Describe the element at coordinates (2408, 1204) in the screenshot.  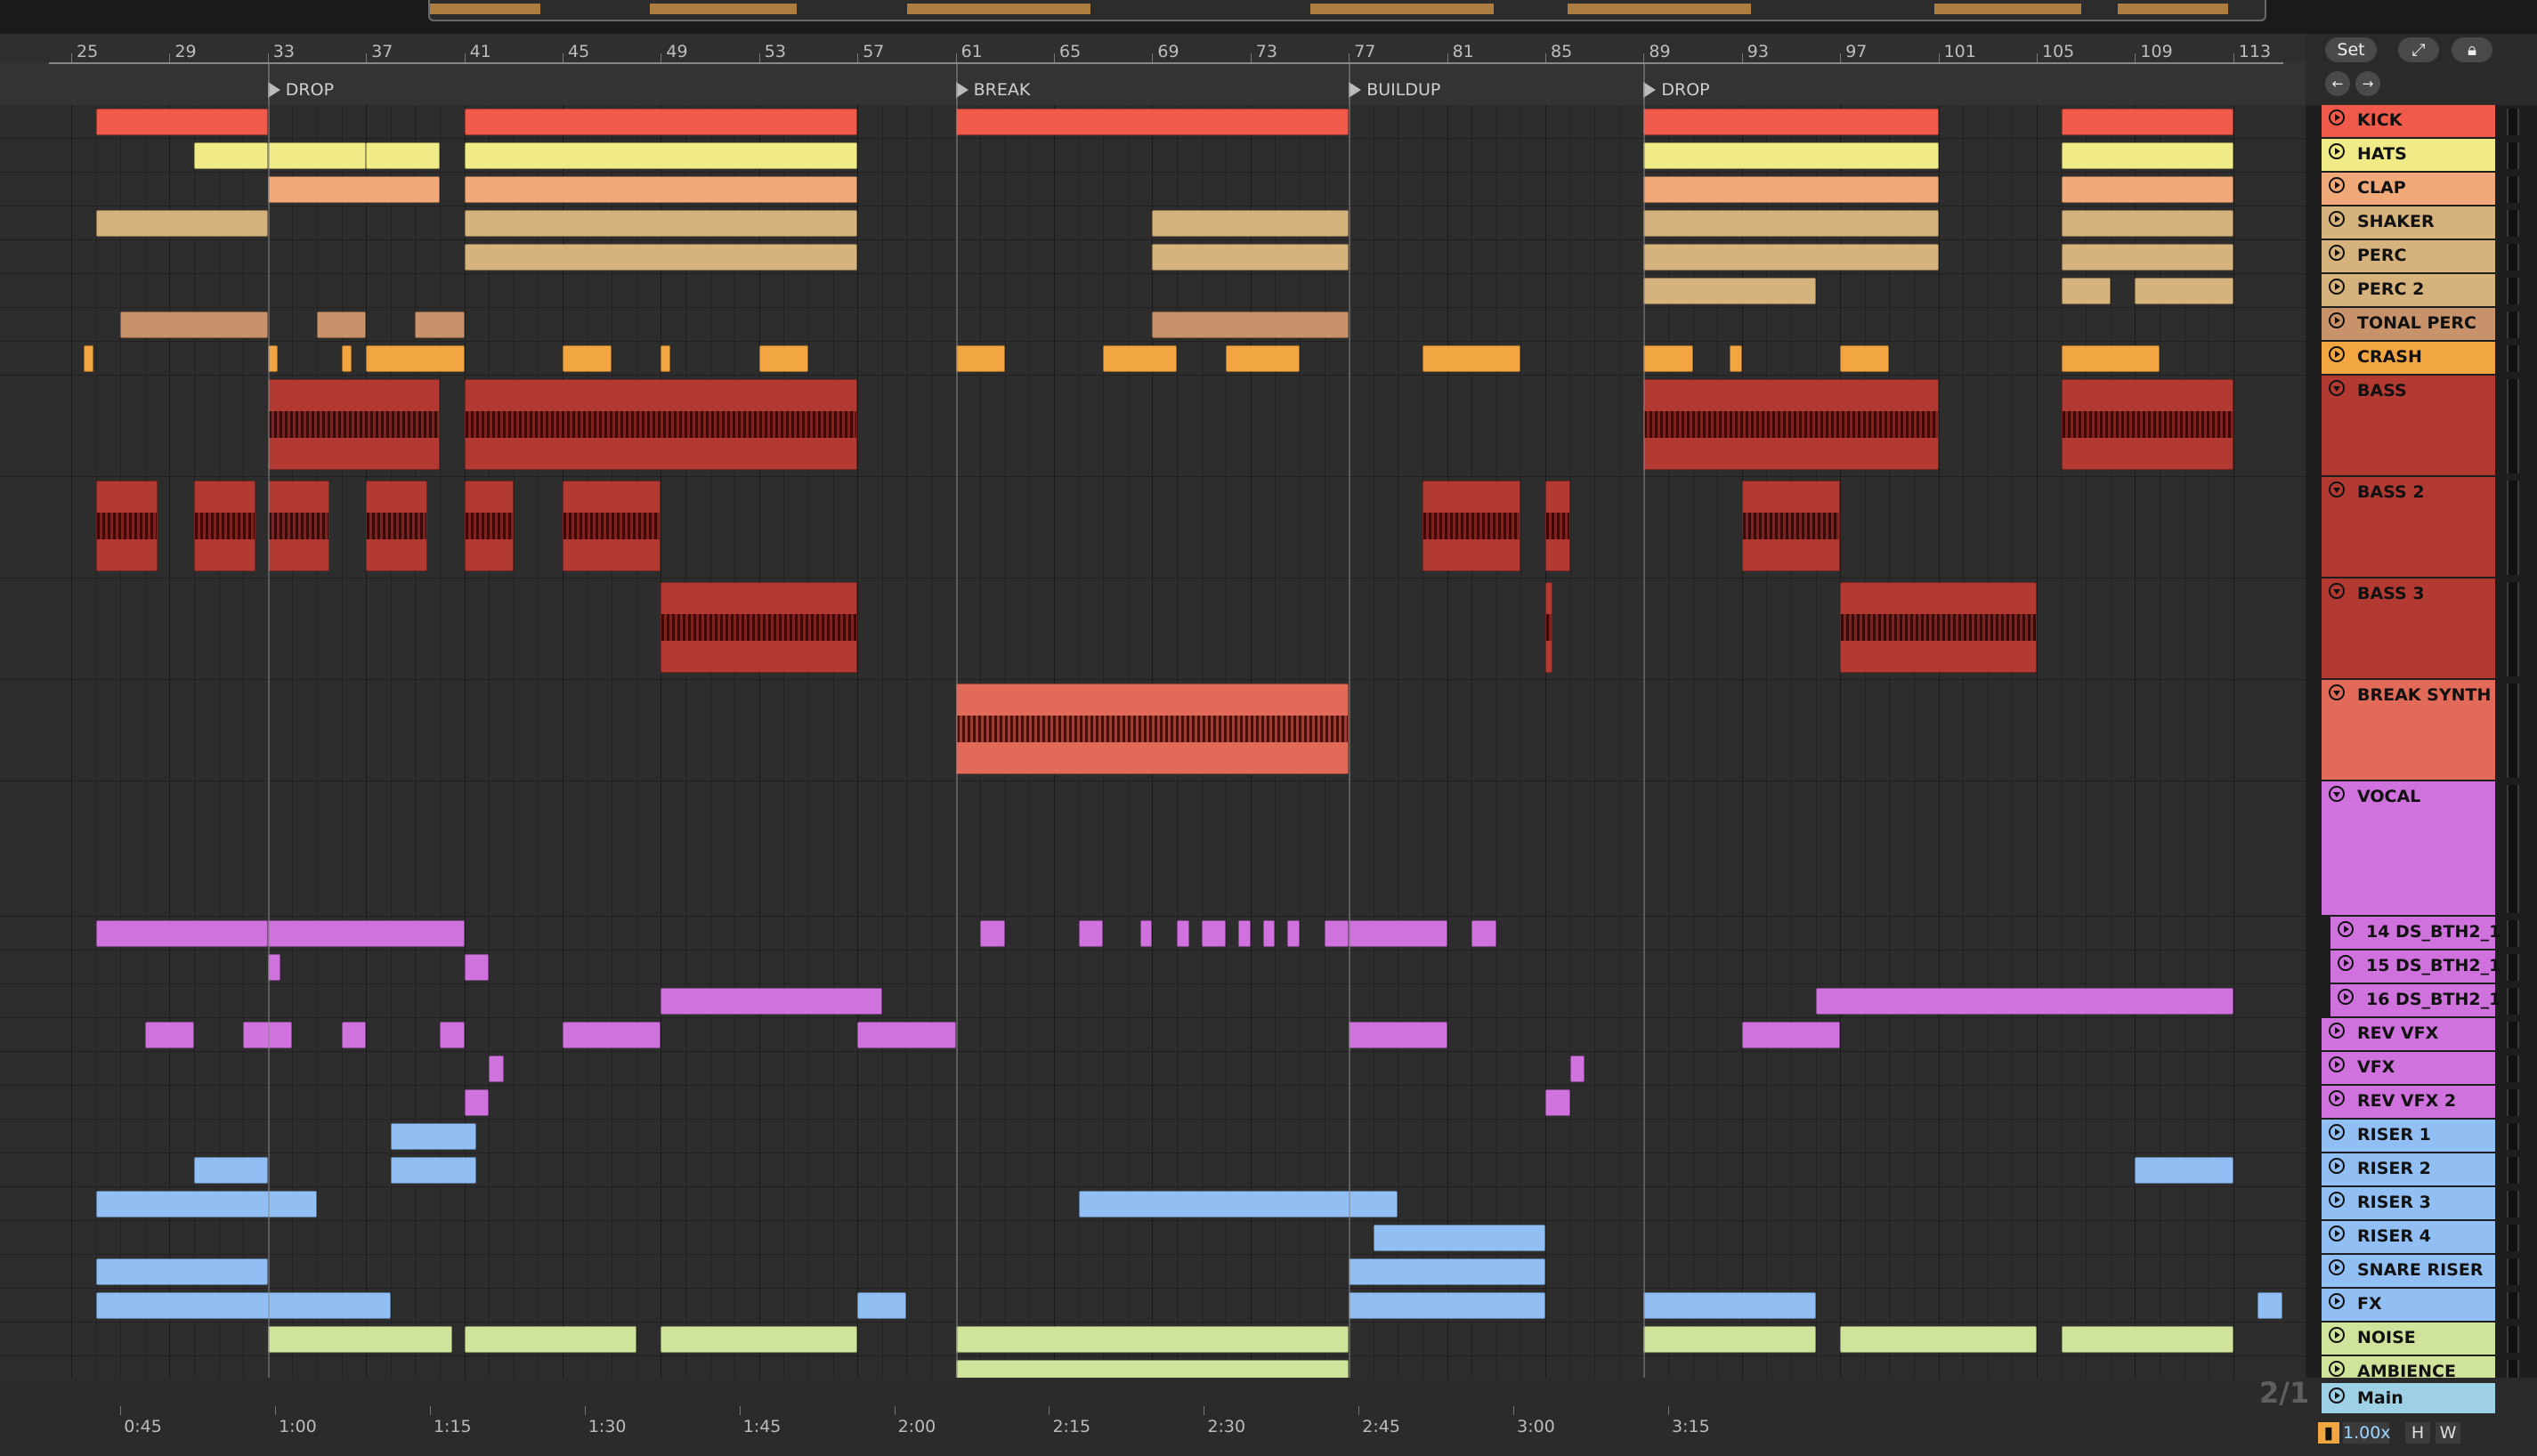
I see `track-header: RISER 3` at that location.